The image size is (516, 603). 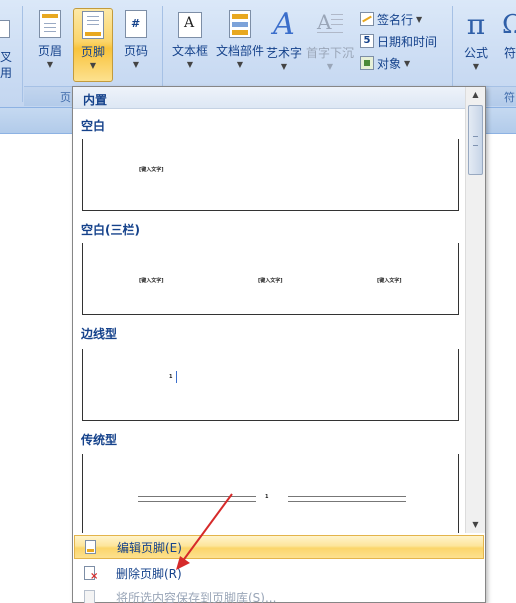 I want to click on header-icon, so click(x=50, y=24).